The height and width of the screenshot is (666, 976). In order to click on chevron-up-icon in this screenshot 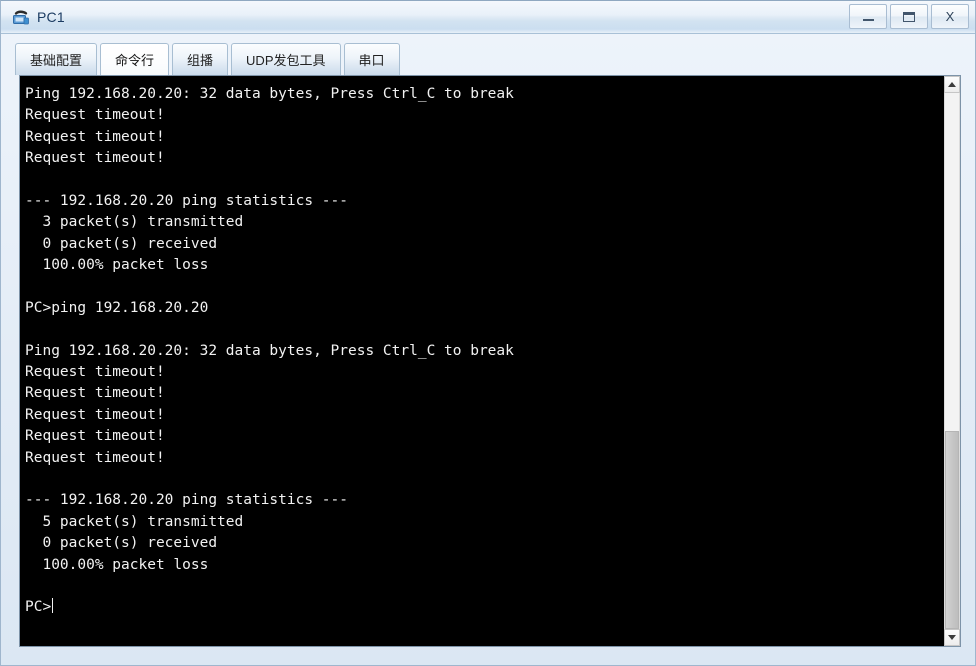, I will do `click(952, 84)`.